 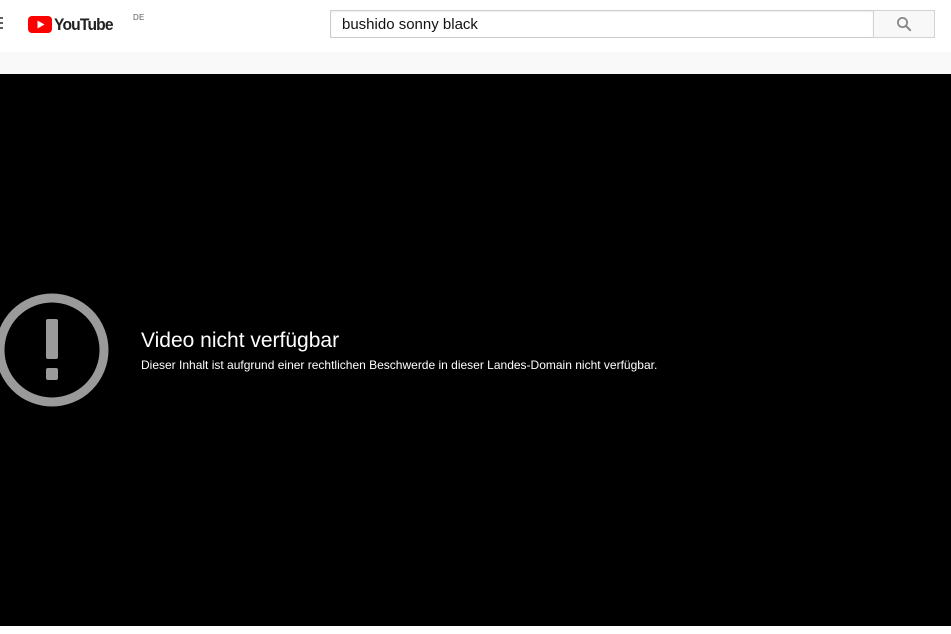 I want to click on search-input, so click(x=602, y=24).